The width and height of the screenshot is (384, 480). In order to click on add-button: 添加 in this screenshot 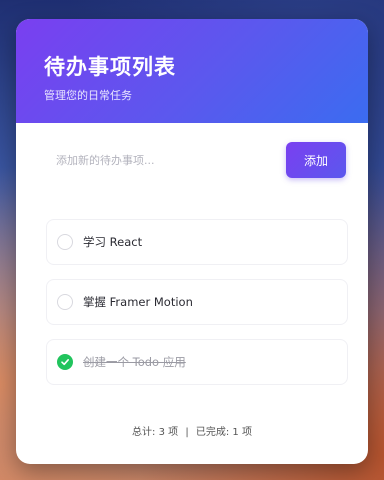, I will do `click(316, 160)`.